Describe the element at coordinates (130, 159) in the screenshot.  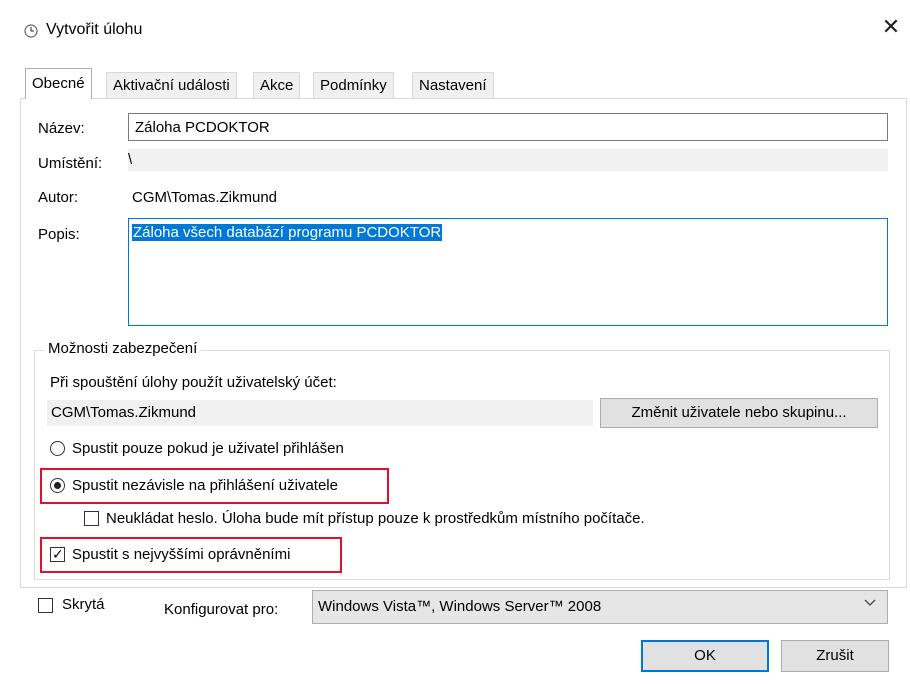
I see `location-value: \` at that location.